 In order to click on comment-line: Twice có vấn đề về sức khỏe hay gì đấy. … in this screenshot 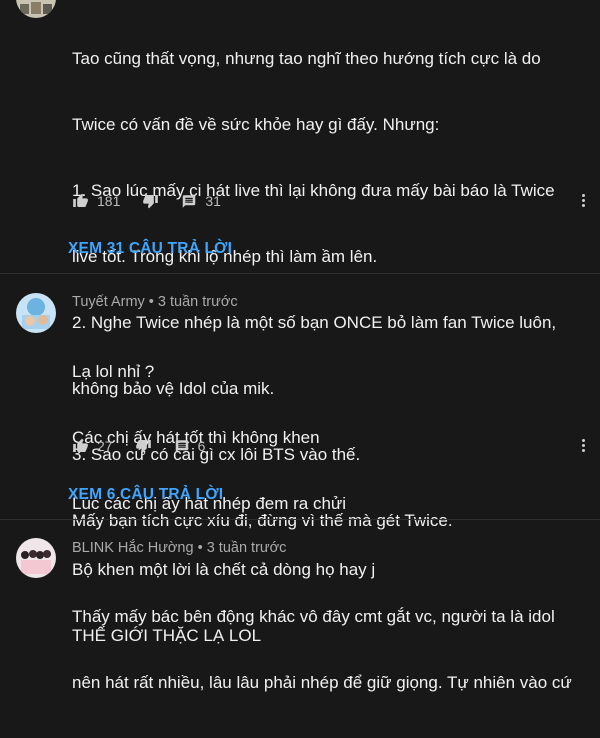, I will do `click(256, 124)`.